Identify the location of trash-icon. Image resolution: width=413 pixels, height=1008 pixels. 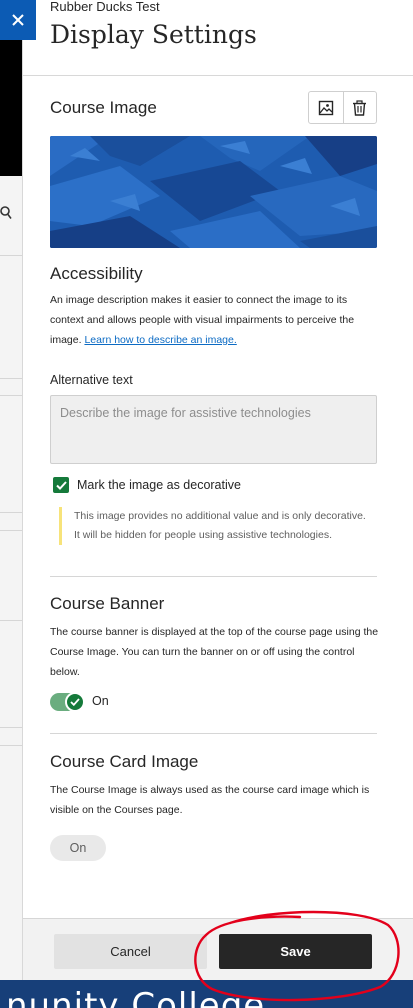
(360, 107).